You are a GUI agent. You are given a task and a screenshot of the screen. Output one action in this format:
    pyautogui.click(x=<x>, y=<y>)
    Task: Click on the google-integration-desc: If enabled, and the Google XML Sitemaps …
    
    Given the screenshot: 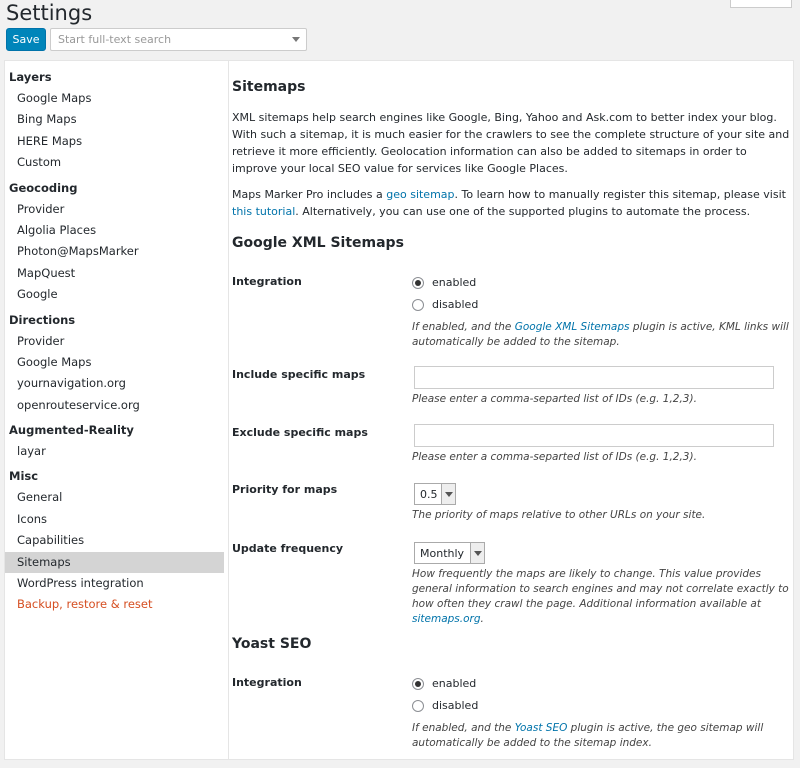 What is the action you would take?
    pyautogui.click(x=602, y=335)
    